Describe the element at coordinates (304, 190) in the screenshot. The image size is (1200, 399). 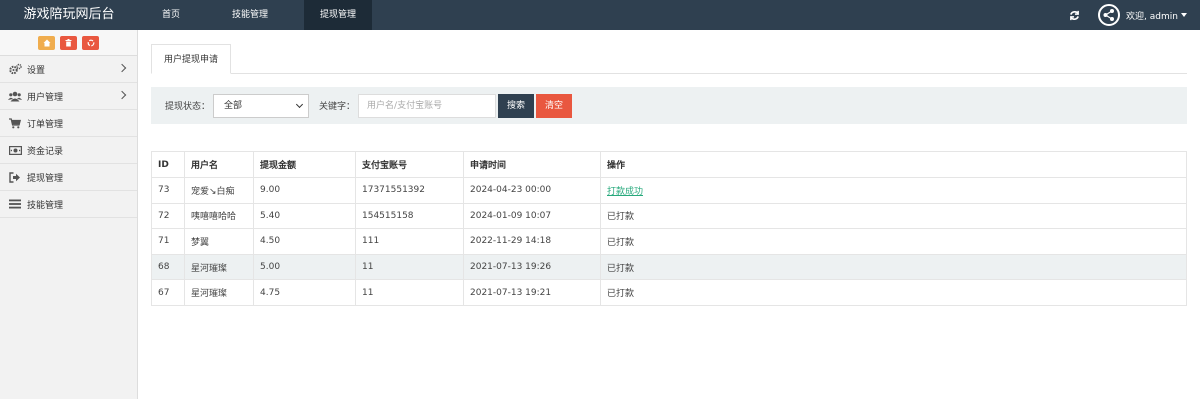
I see `cell-amount: 9.00` at that location.